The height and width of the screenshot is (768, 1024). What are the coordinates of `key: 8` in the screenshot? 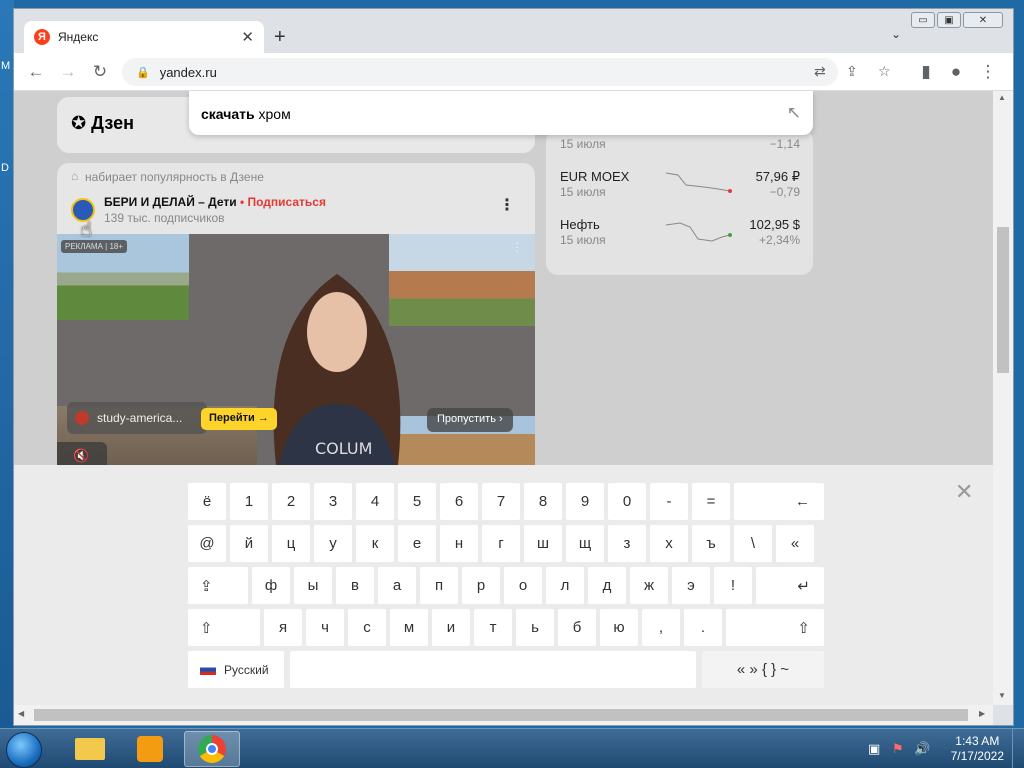 It's located at (543, 501).